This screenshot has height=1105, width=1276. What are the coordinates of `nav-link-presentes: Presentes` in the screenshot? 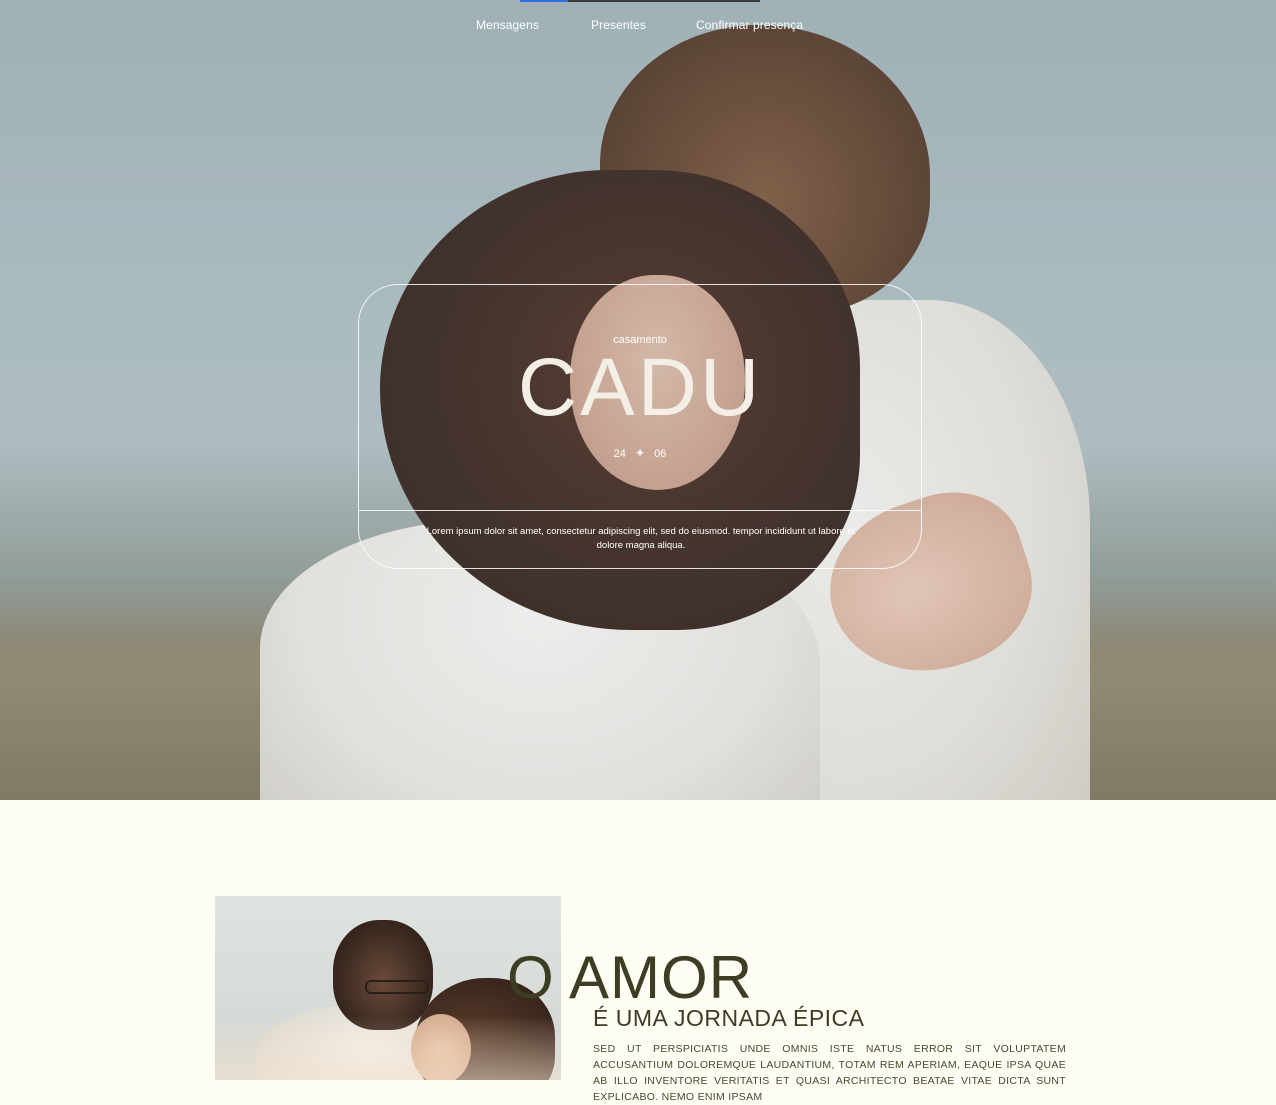 It's located at (618, 25).